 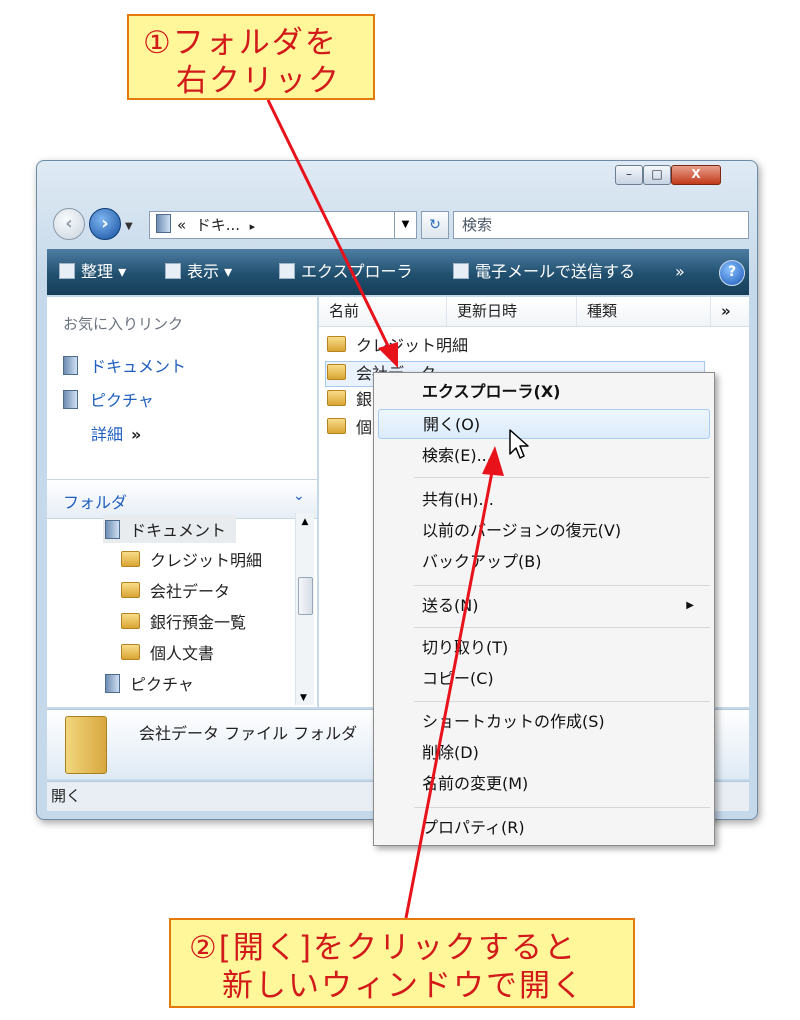 I want to click on arrow-step2-line, so click(x=449, y=695).